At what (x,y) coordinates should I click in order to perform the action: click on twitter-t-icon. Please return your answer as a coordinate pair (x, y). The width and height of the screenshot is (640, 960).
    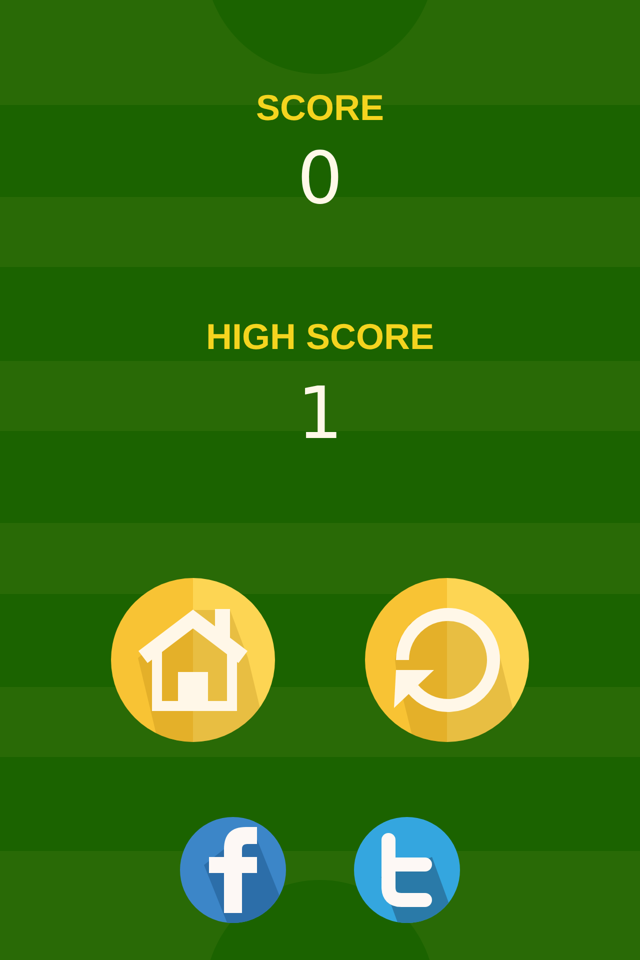
    Looking at the image, I should click on (407, 870).